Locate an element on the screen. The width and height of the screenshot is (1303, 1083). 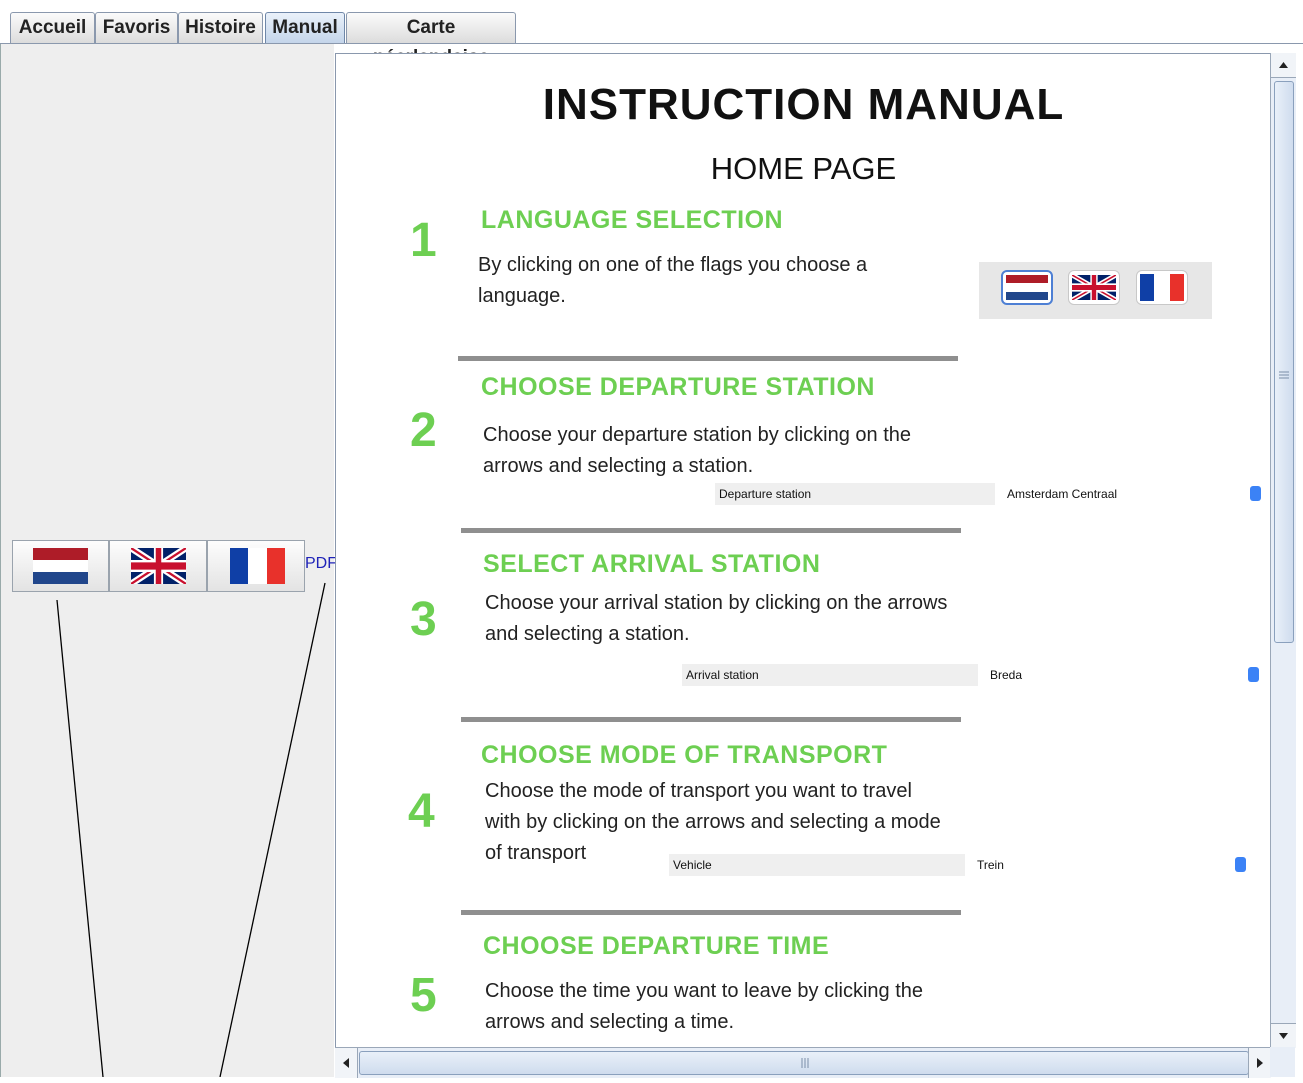
scrollbar-corner is located at coordinates (1282, 1062).